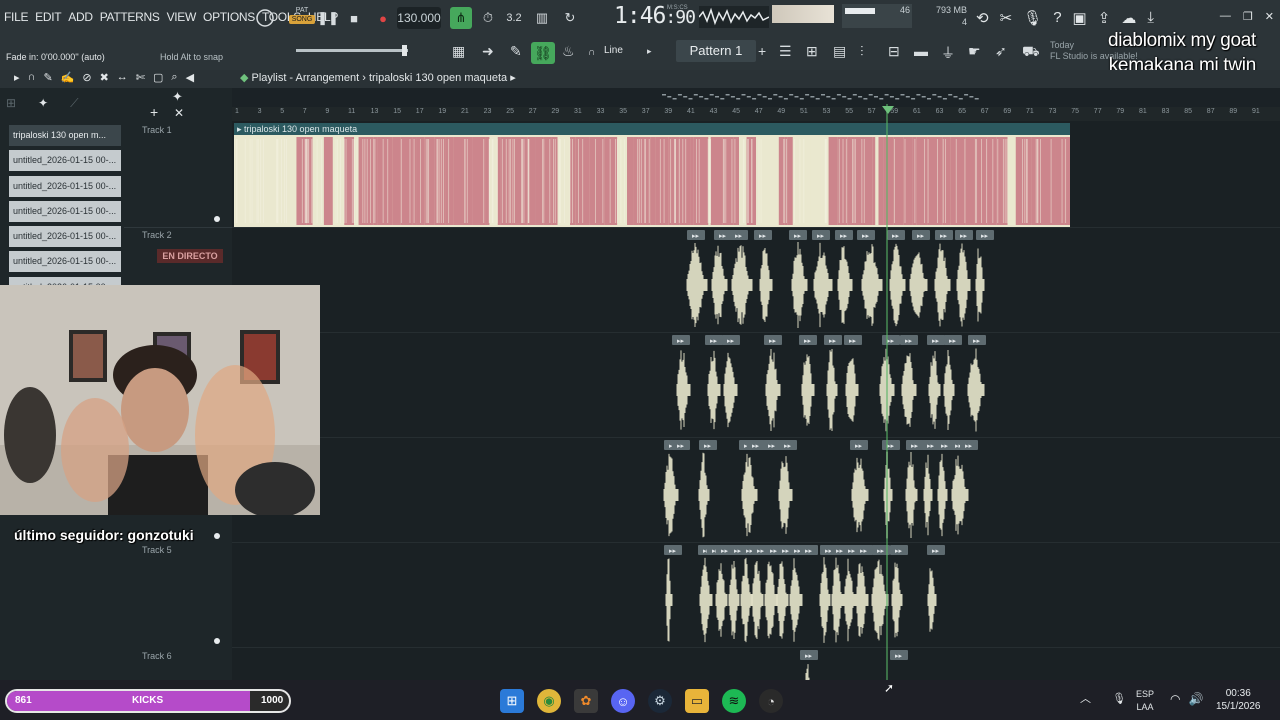 This screenshot has width=1280, height=720. What do you see at coordinates (157, 130) in the screenshot?
I see `track-1-label: Track 1` at bounding box center [157, 130].